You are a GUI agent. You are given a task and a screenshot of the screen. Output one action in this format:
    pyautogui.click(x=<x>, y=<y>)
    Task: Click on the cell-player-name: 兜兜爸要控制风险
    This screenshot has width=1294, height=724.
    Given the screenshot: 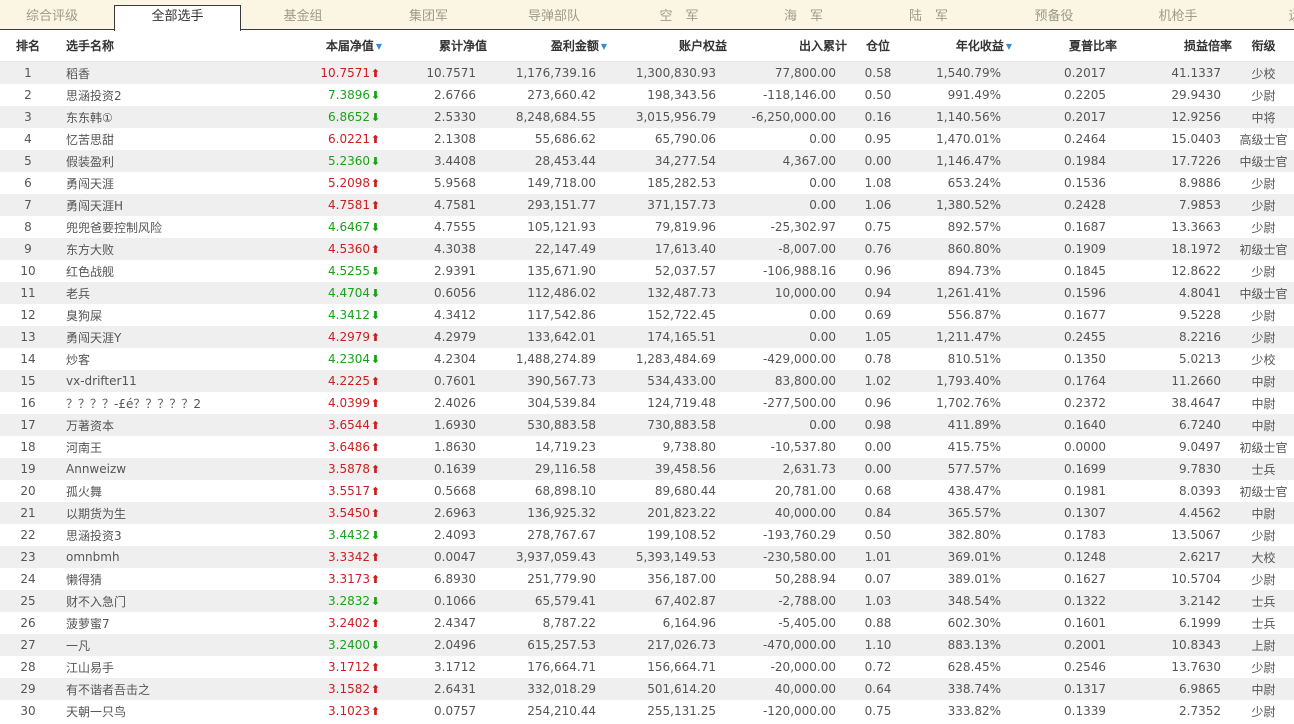 What is the action you would take?
    pyautogui.click(x=147, y=227)
    